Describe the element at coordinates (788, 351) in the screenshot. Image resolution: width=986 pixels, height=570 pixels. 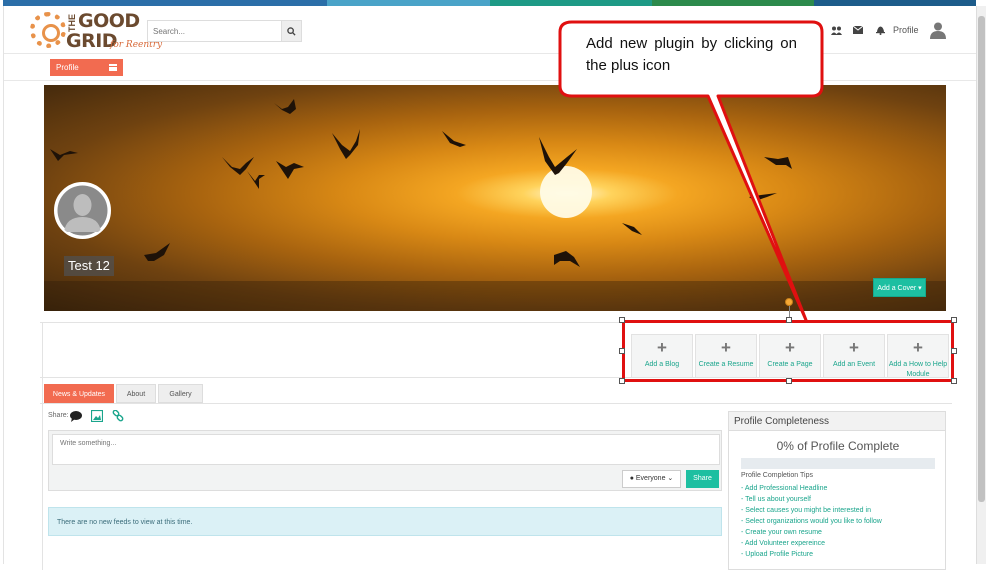
I see `plugin-selection-box` at that location.